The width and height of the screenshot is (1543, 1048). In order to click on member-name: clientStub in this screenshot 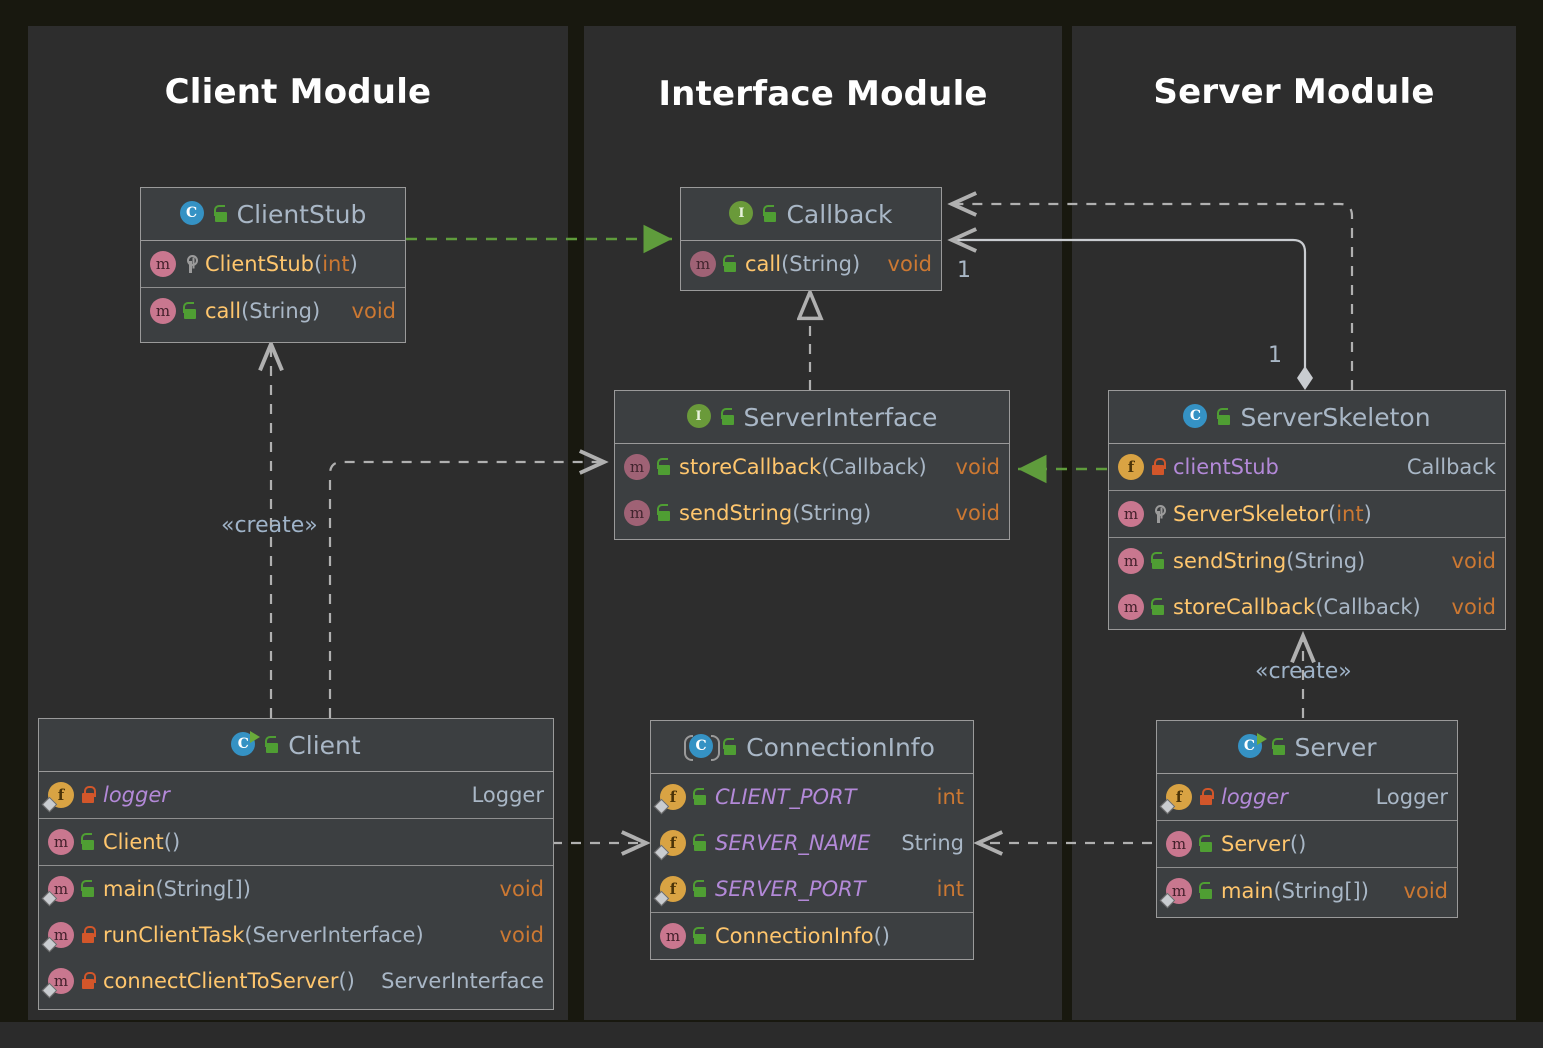, I will do `click(1226, 467)`.